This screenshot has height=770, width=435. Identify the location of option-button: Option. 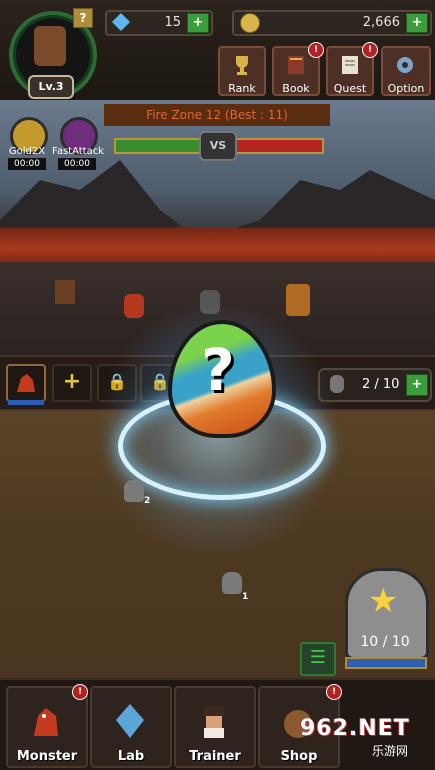
(406, 71).